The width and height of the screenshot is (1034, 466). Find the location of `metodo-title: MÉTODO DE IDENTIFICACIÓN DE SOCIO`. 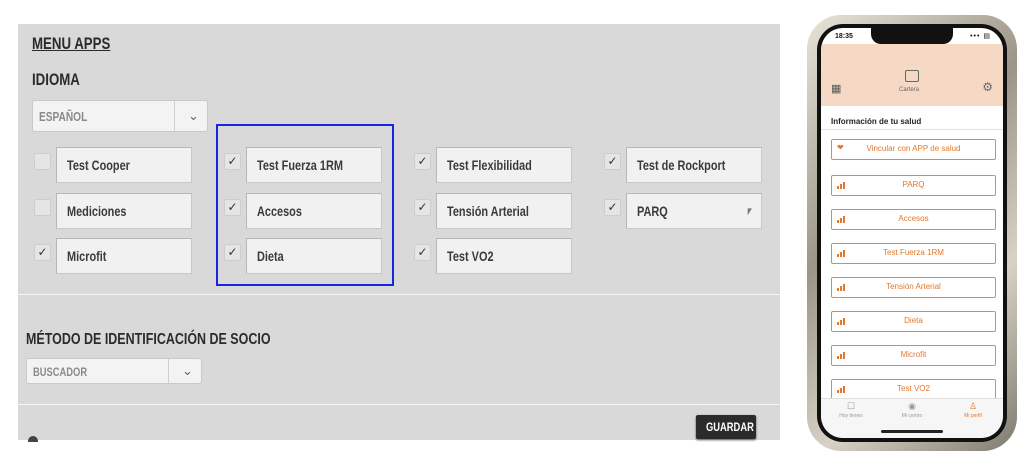

metodo-title: MÉTODO DE IDENTIFICACIÓN DE SOCIO is located at coordinates (148, 339).